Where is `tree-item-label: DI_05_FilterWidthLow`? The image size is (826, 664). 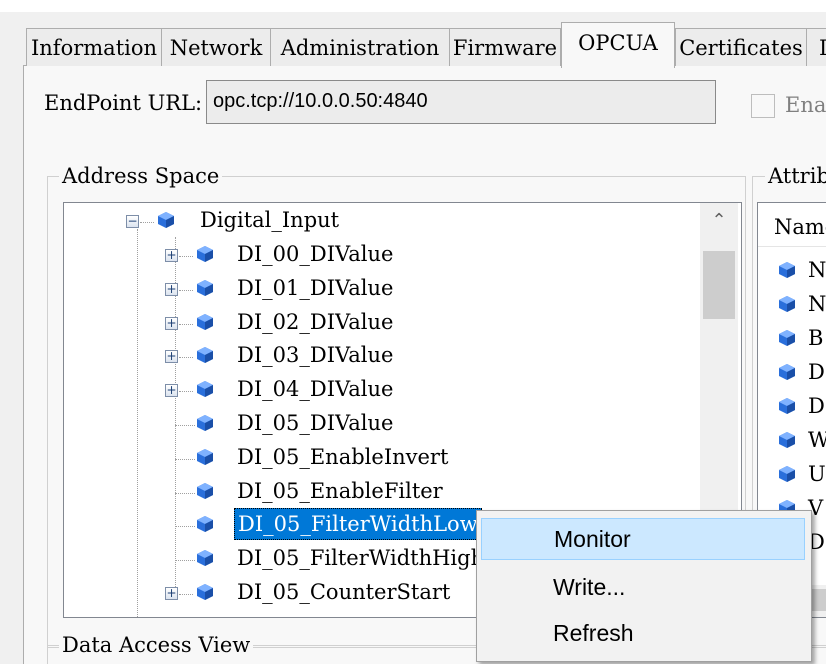
tree-item-label: DI_05_FilterWidthLow is located at coordinates (358, 524).